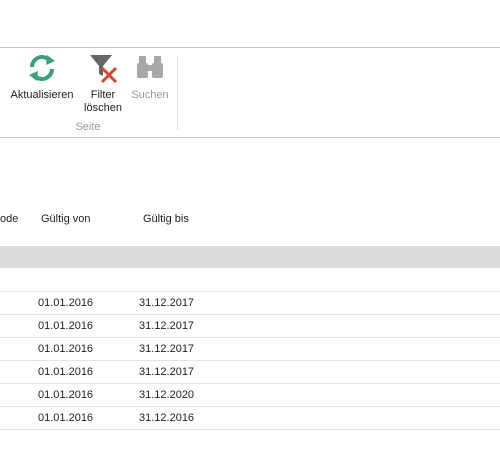 This screenshot has height=455, width=500. I want to click on column-header-valid-to: Gültig bis, so click(166, 219).